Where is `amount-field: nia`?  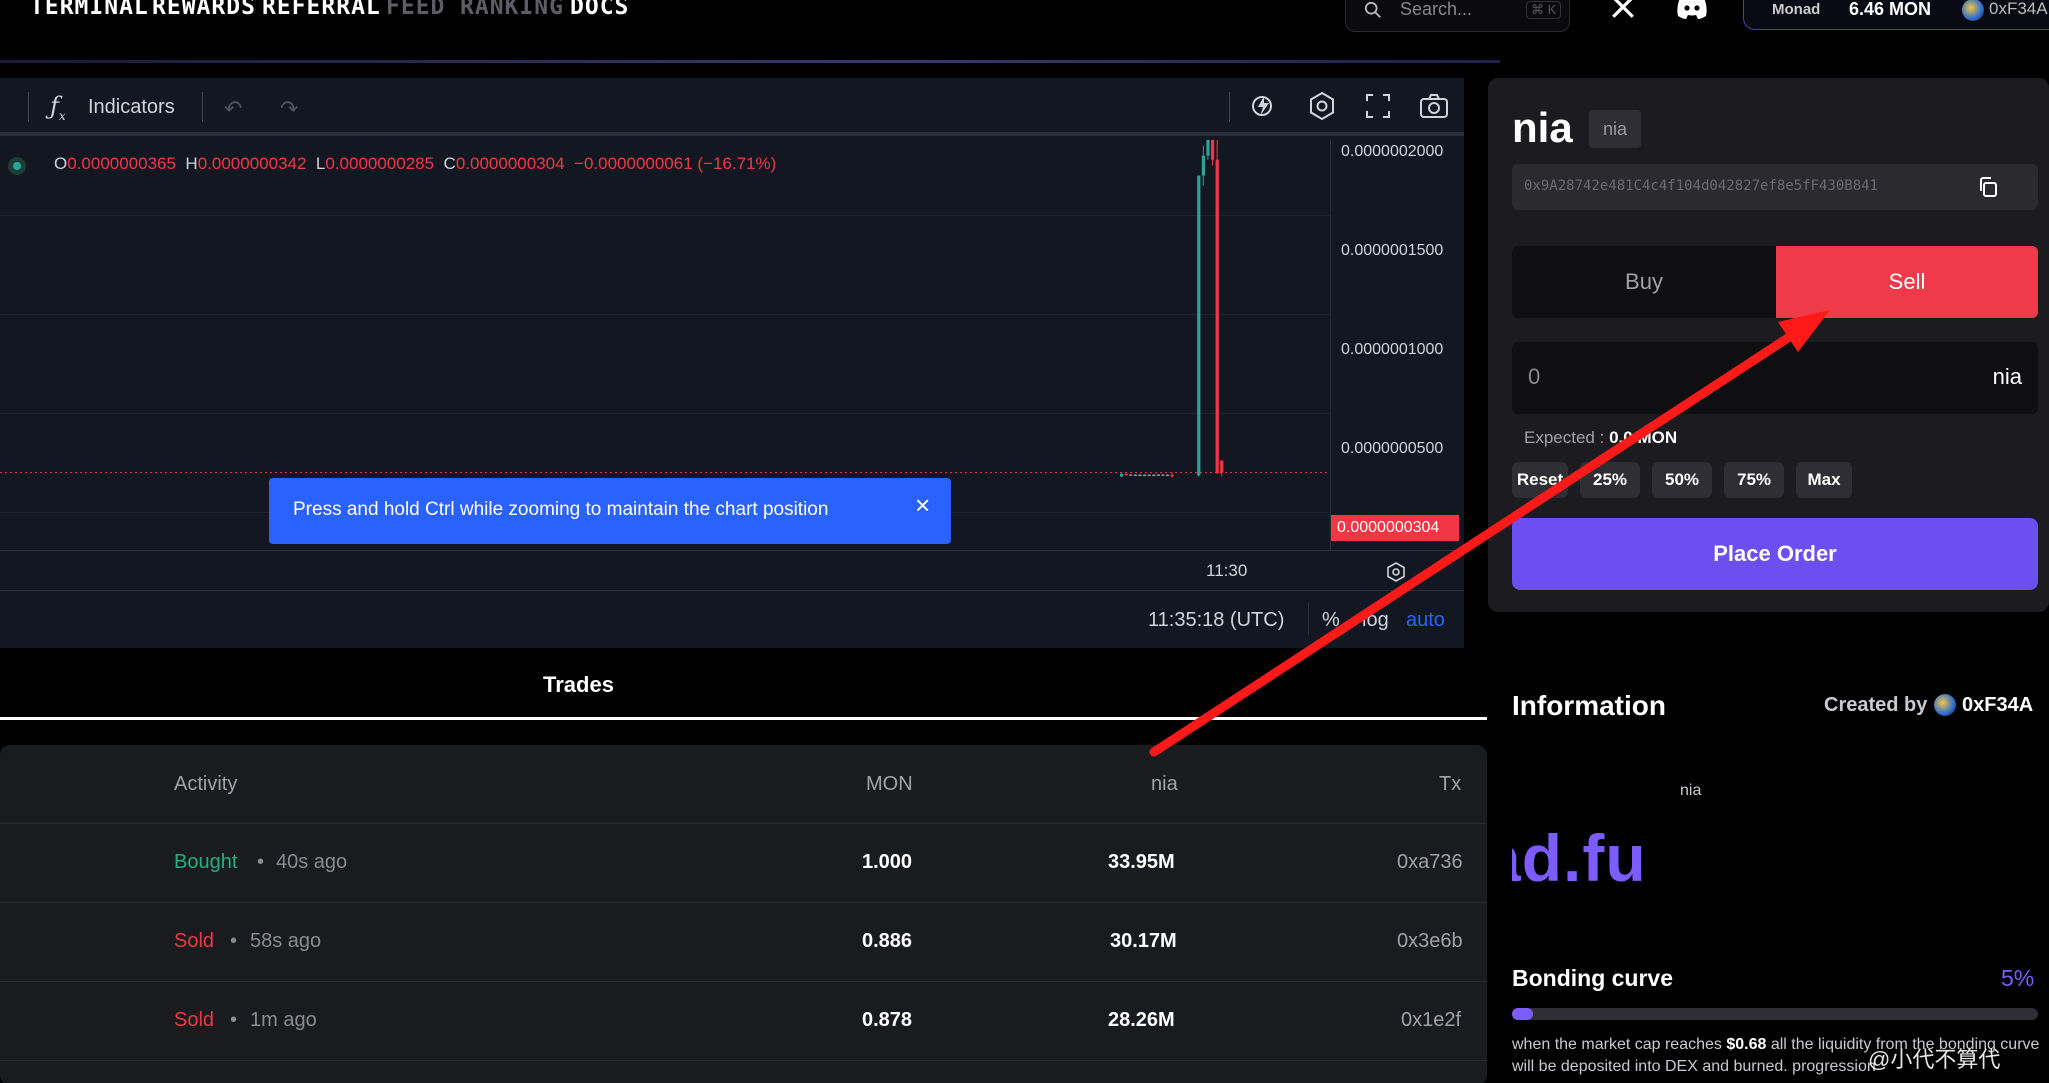
amount-field: nia is located at coordinates (1775, 378).